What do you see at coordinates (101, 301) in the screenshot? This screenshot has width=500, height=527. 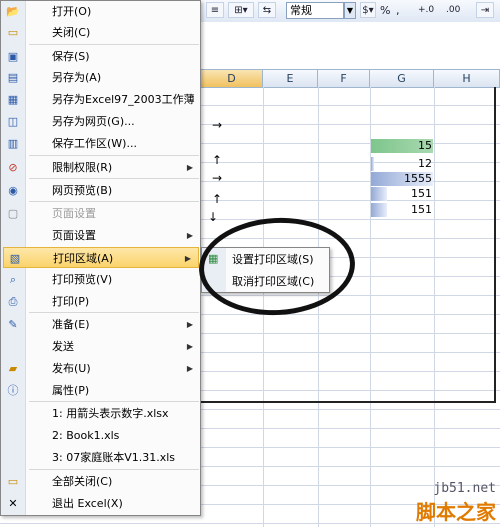 I see `menu-item-print: ⎙ 打印(P)` at bounding box center [101, 301].